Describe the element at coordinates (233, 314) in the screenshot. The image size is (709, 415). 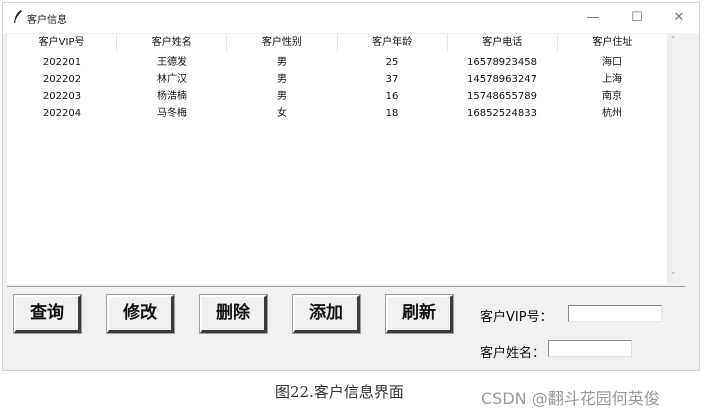
I see `delete-button: 删除` at that location.